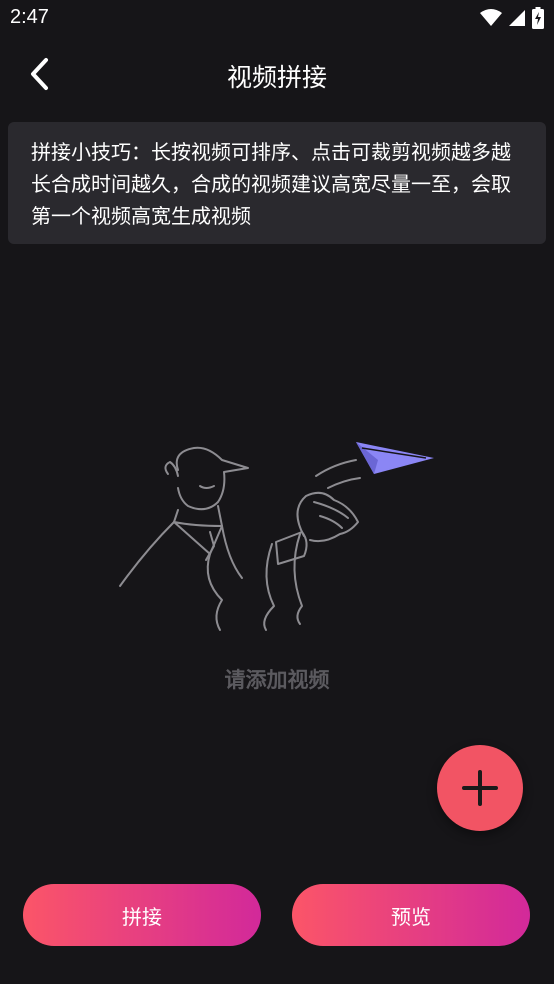  I want to click on empty-state-illustration, so click(276, 536).